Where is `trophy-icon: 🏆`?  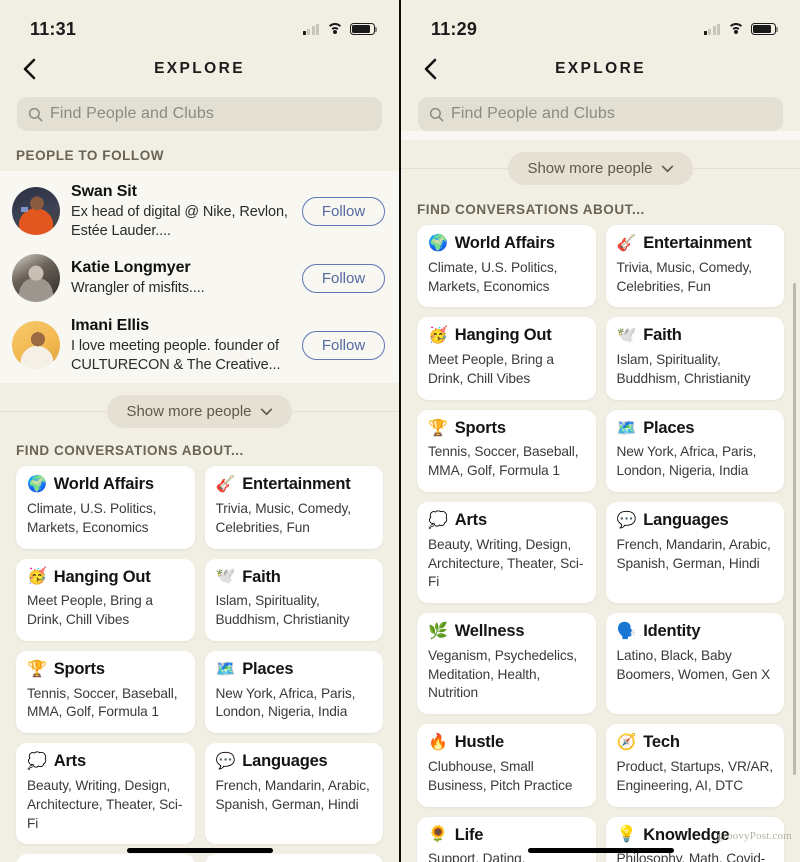
trophy-icon: 🏆 is located at coordinates (438, 428).